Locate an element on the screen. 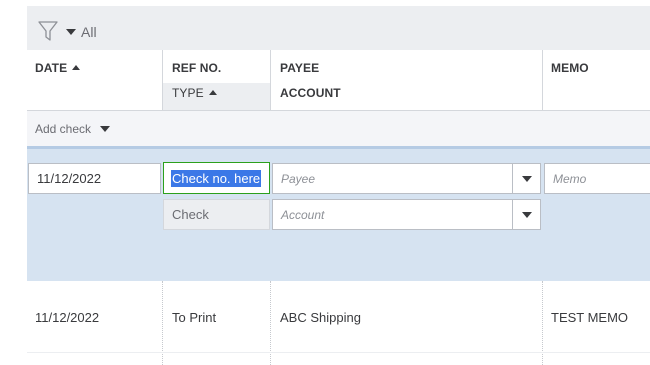  account-dropdown-button is located at coordinates (526, 214).